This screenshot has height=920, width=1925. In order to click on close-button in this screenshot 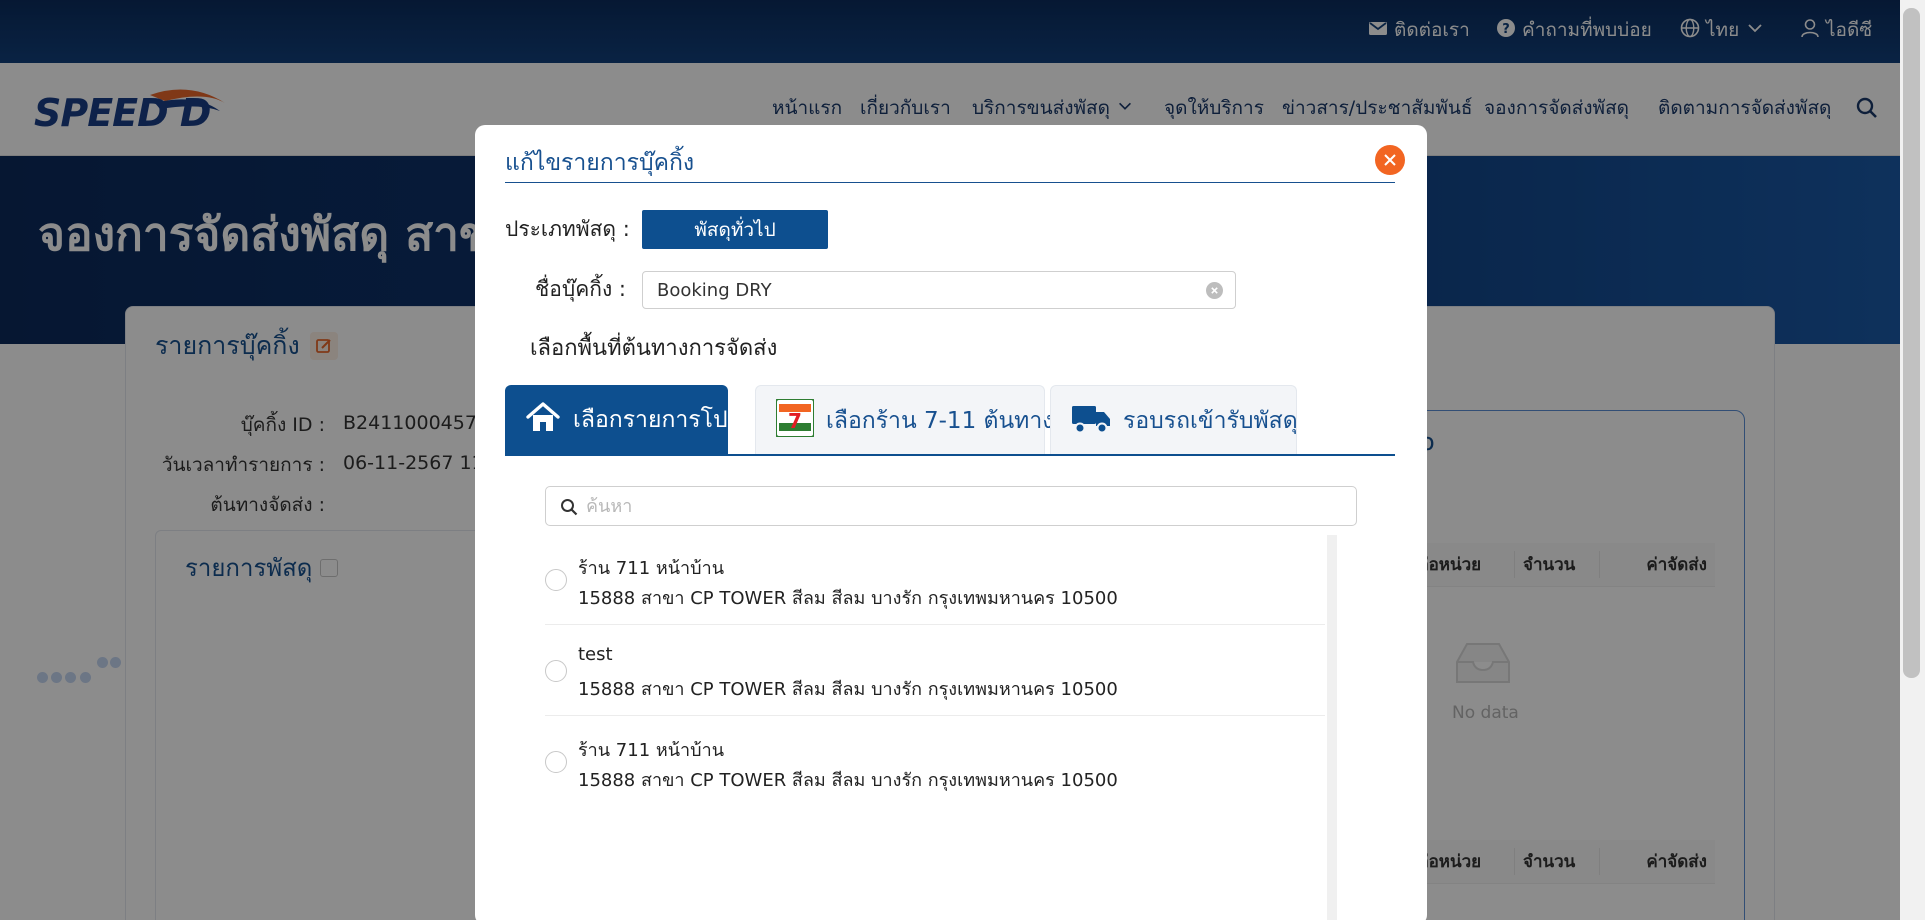, I will do `click(1390, 160)`.